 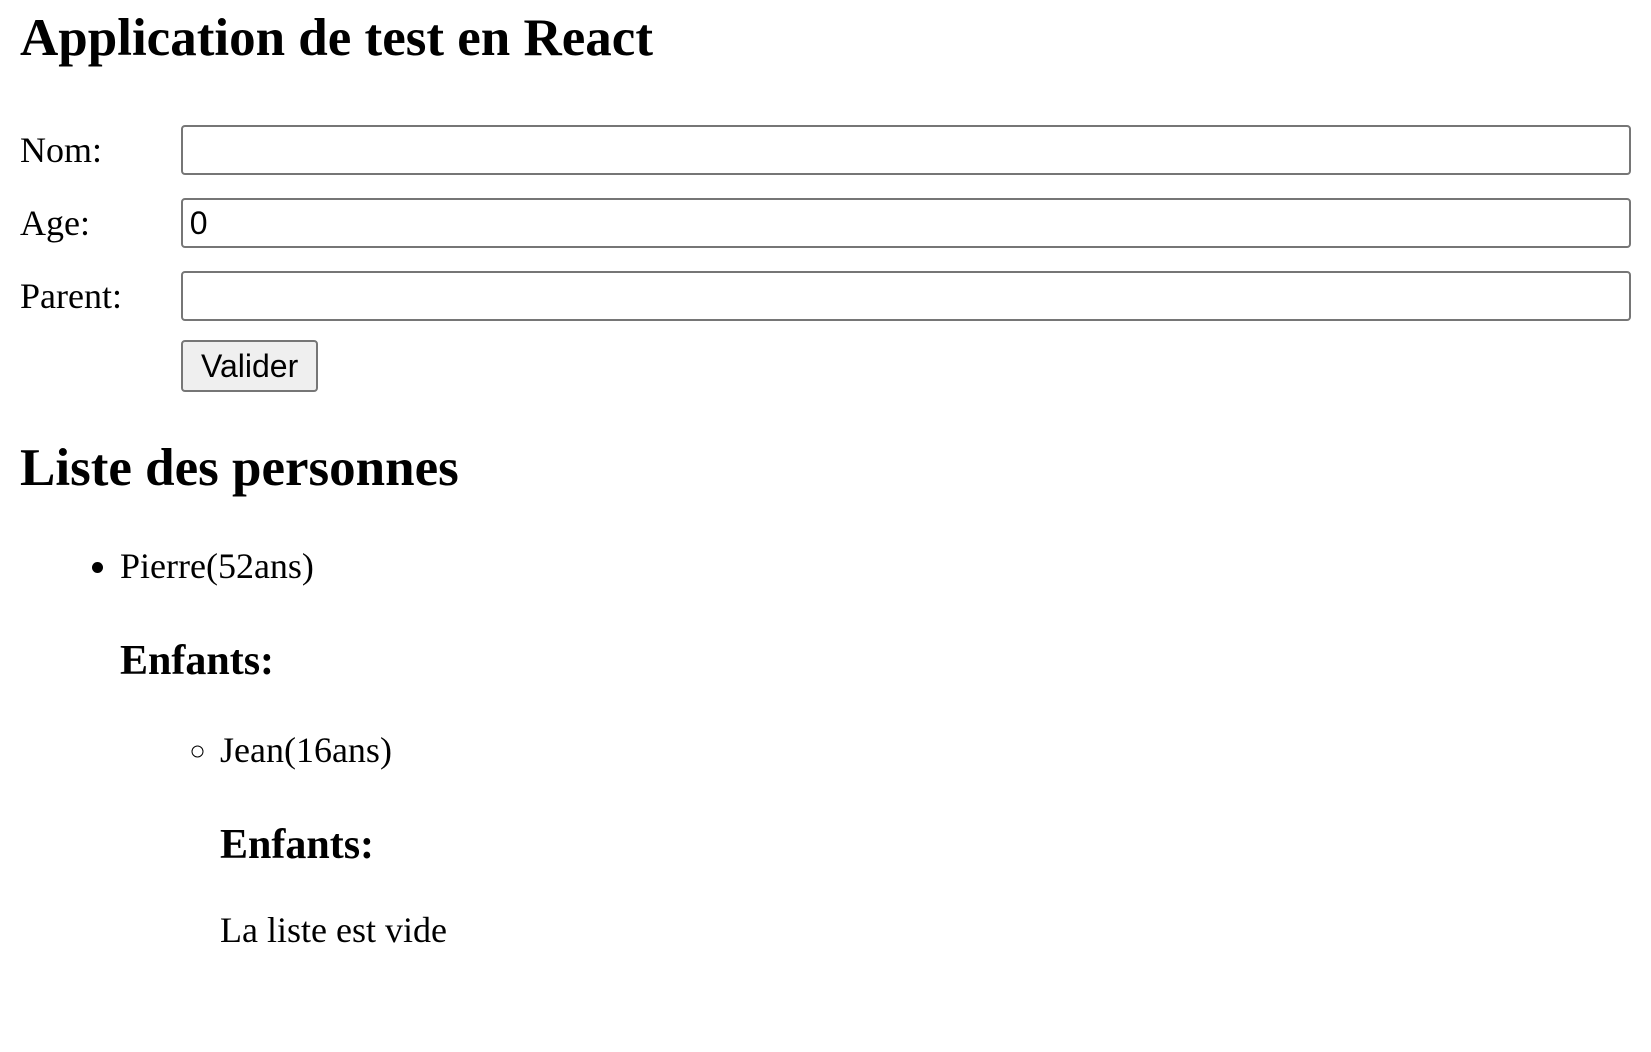 I want to click on child-label: Jean(16ans), so click(x=306, y=750).